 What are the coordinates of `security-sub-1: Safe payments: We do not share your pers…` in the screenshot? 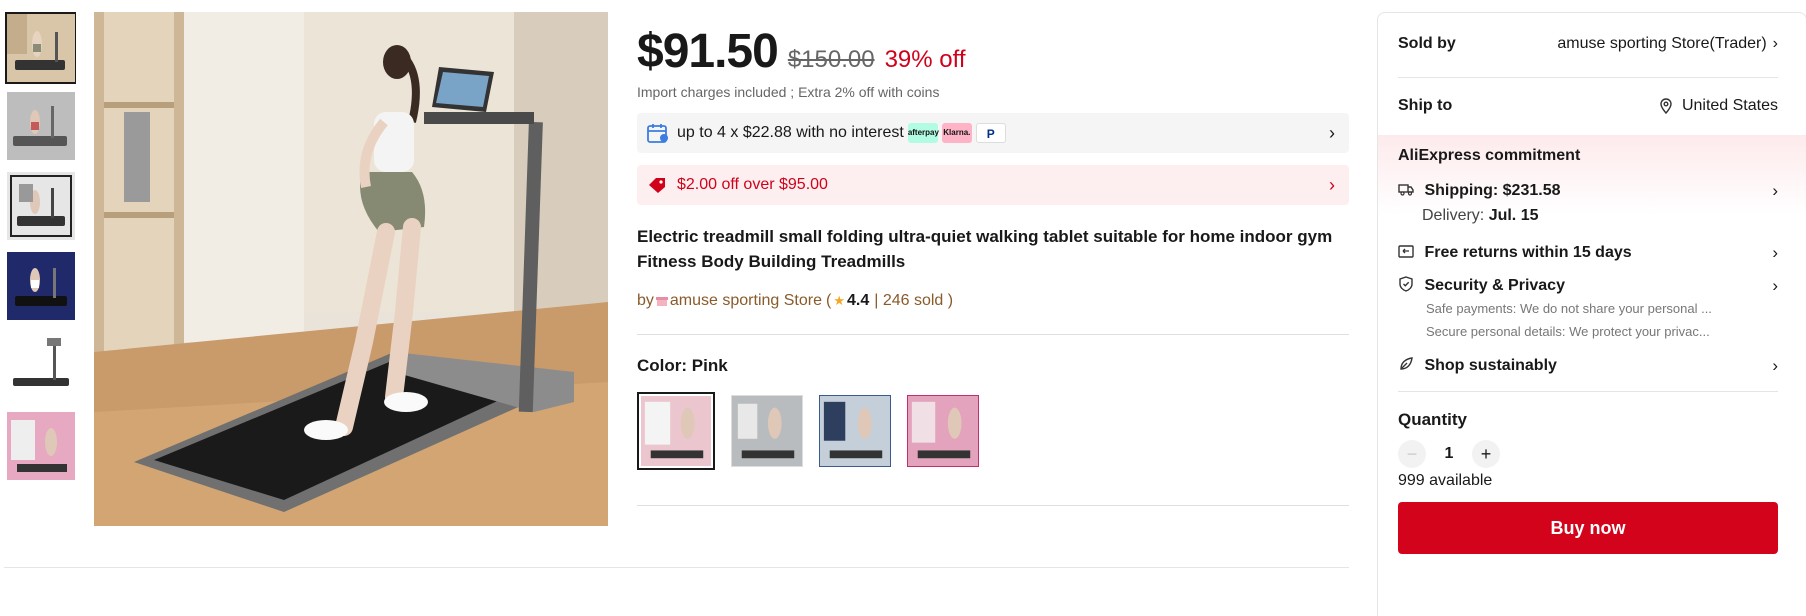 It's located at (1569, 308).